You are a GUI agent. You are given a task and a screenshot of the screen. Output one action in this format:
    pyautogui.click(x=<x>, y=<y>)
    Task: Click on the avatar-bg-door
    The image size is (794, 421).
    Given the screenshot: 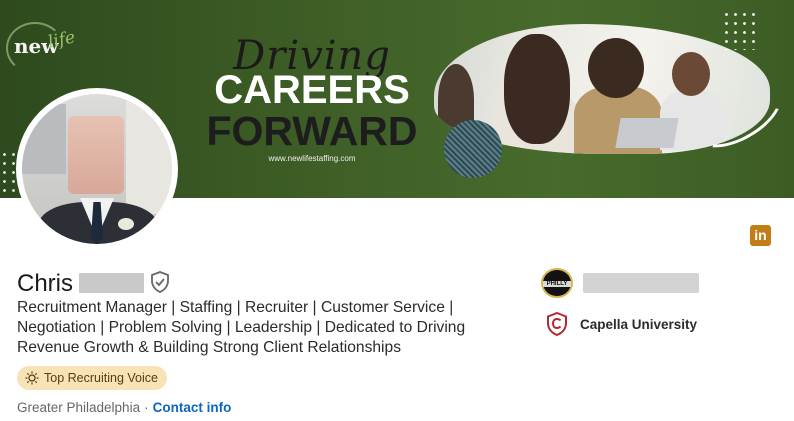 What is the action you would take?
    pyautogui.click(x=149, y=154)
    